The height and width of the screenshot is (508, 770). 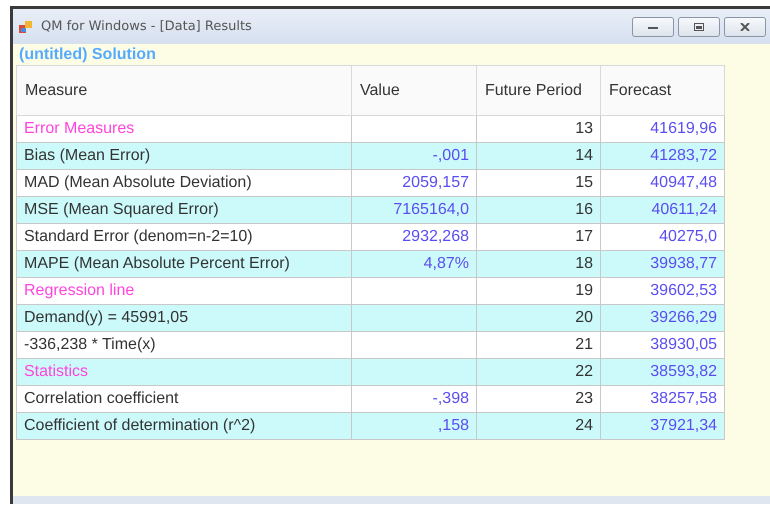 What do you see at coordinates (414, 91) in the screenshot?
I see `column-header: Value` at bounding box center [414, 91].